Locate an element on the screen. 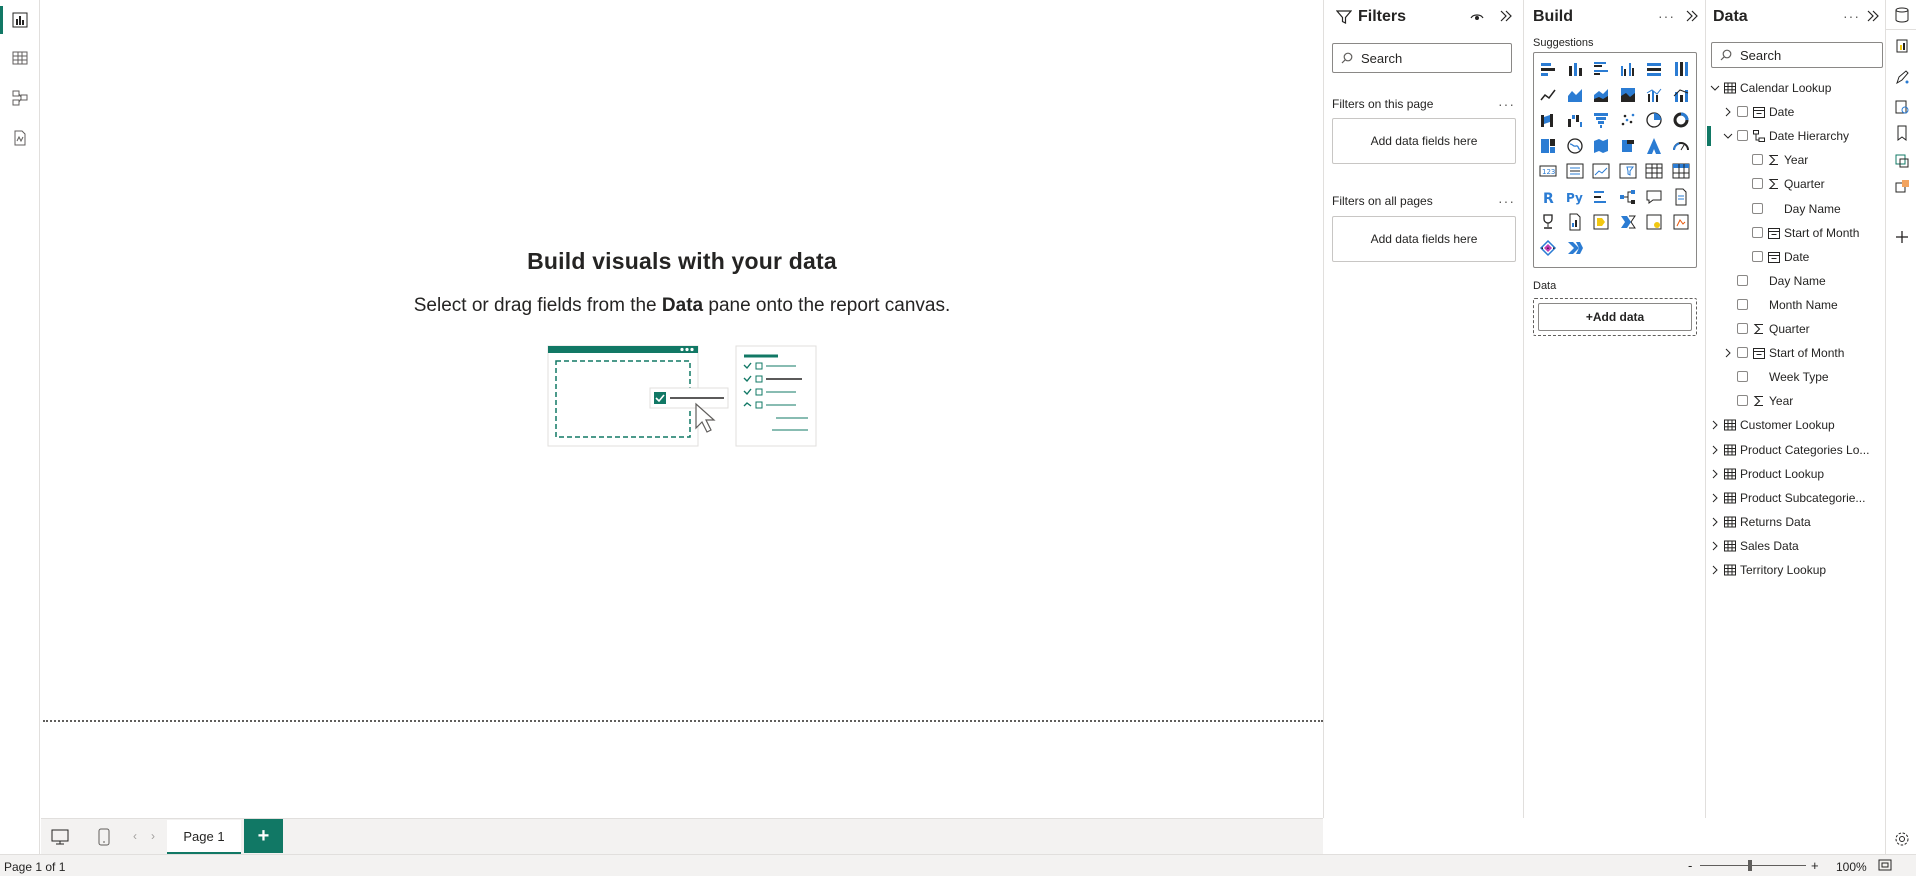 The image size is (1916, 876). table-node: Territory Lookup is located at coordinates (1796, 570).